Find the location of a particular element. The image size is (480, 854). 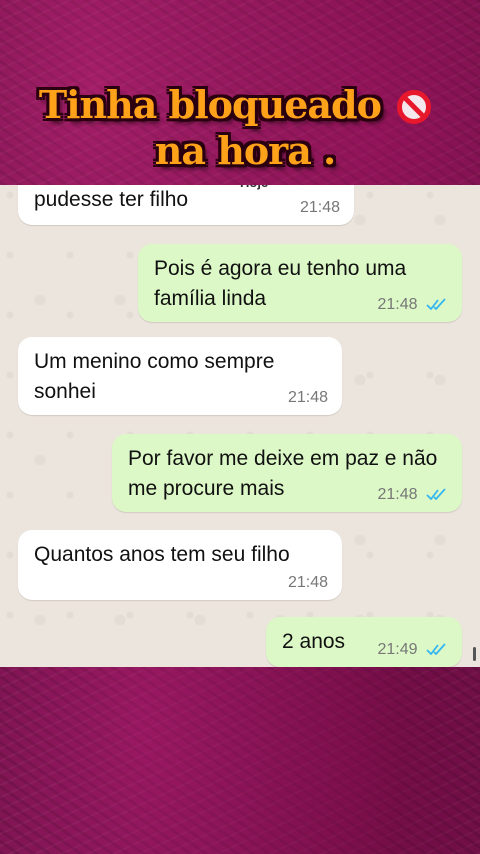

caption-line-2: na hora . is located at coordinates (245, 150).